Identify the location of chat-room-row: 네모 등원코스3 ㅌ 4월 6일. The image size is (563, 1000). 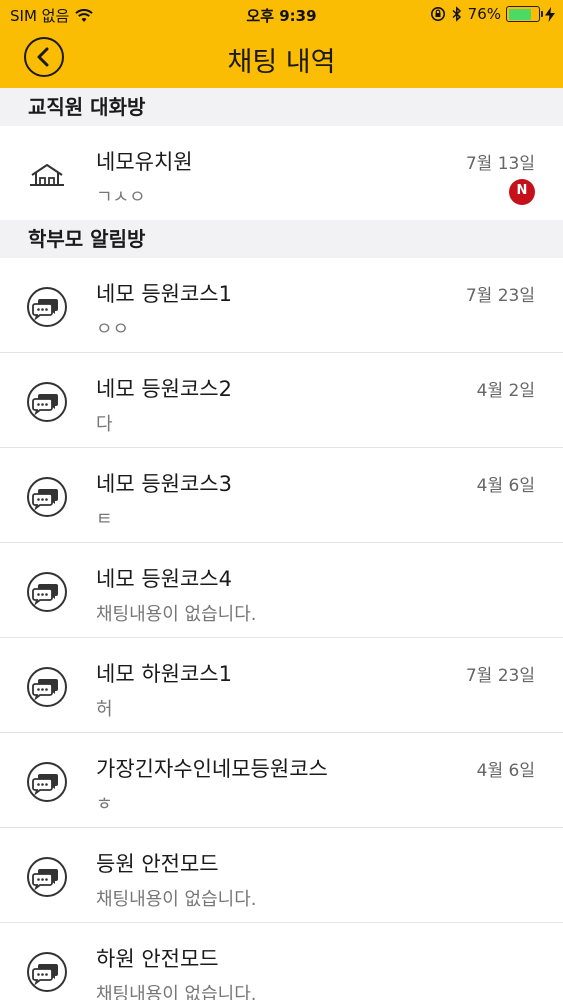
(281, 495).